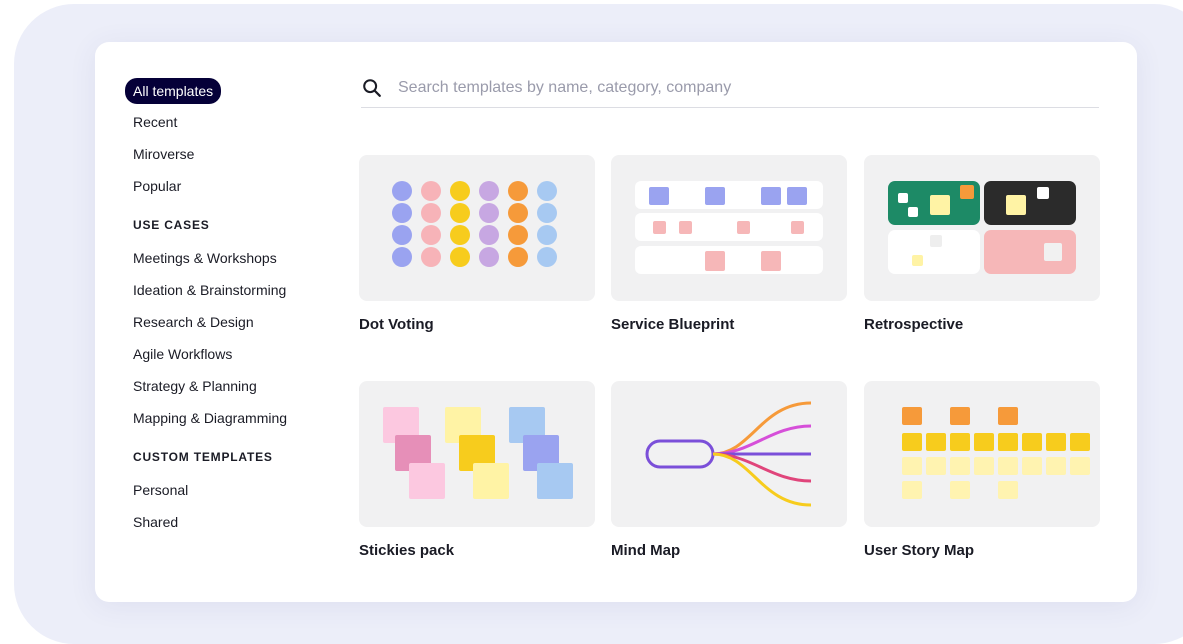 This screenshot has width=1183, height=644. I want to click on story-map-grid, so click(982, 454).